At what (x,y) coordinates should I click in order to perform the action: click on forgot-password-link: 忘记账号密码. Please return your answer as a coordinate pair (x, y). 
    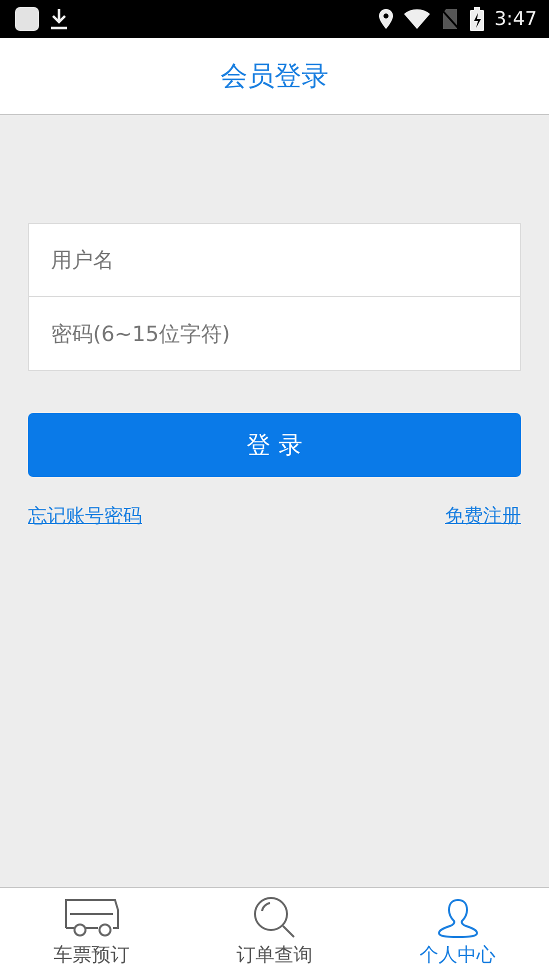
    Looking at the image, I should click on (85, 516).